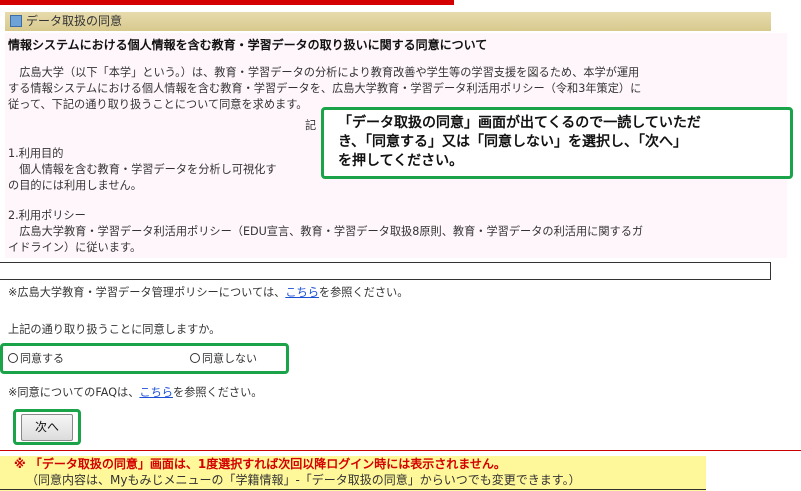  Describe the element at coordinates (74, 21) in the screenshot. I see `section-title: データ取扱の同意` at that location.